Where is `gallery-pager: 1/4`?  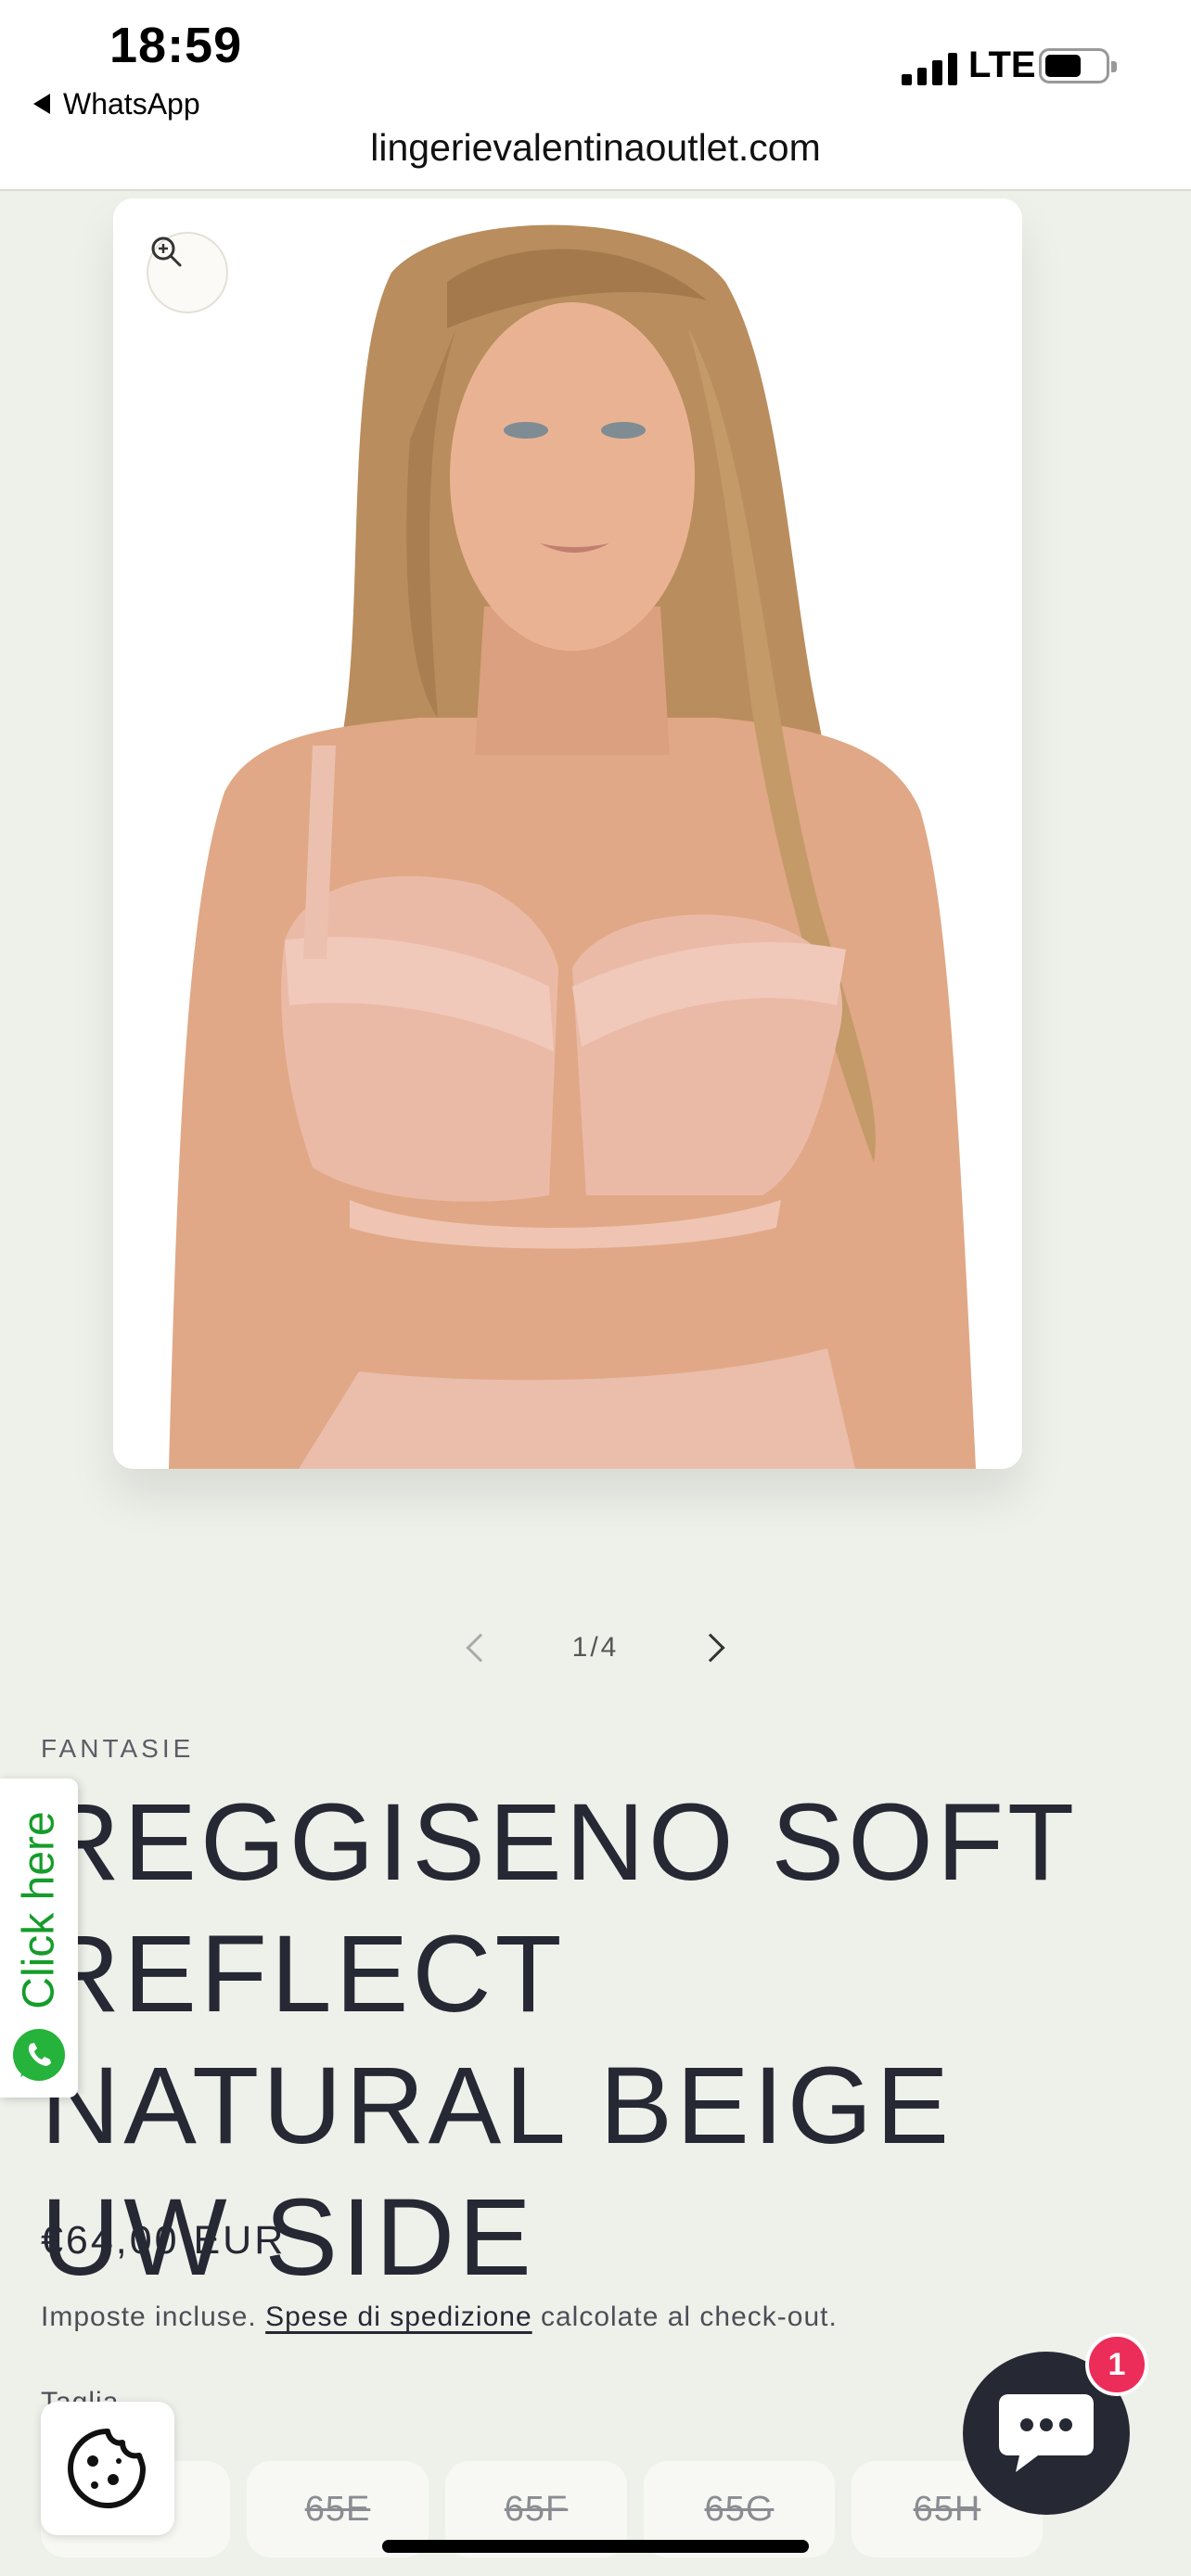
gallery-pager: 1/4 is located at coordinates (595, 1648).